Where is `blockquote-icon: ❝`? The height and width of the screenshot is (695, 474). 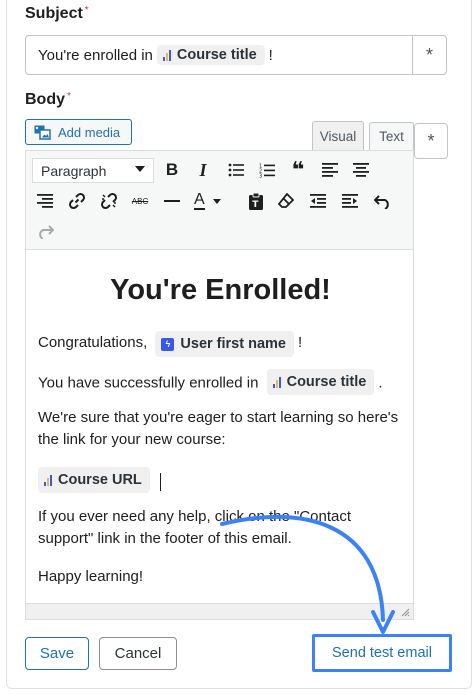 blockquote-icon: ❝ is located at coordinates (298, 170).